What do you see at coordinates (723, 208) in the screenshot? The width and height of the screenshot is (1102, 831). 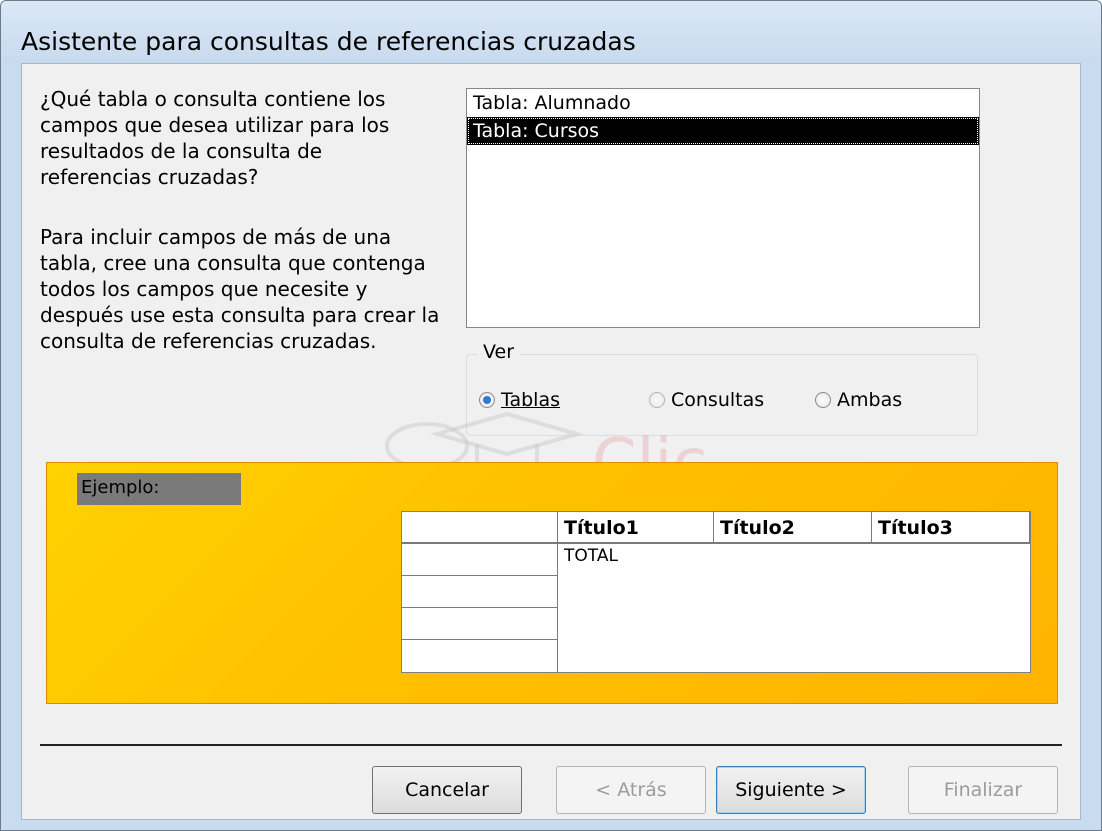 I see `table-query-listbox: Tabla: Alumnado Tabla: Cursos` at bounding box center [723, 208].